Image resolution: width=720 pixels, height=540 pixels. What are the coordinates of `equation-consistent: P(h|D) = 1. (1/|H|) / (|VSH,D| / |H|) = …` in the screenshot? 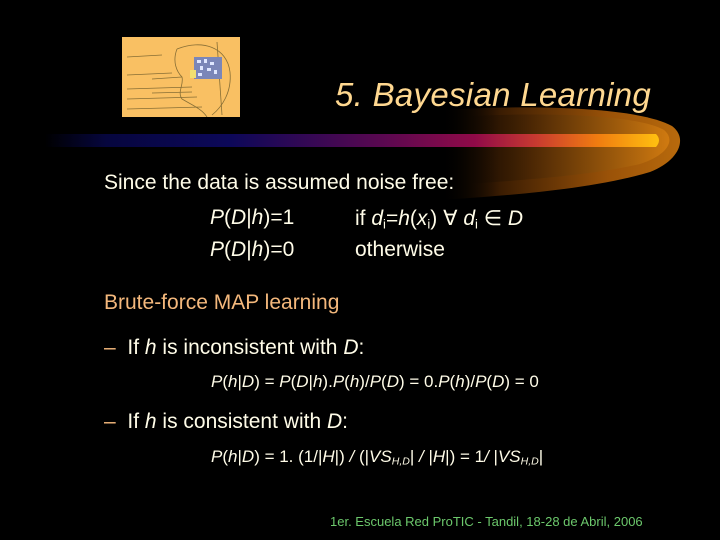 It's located at (377, 457).